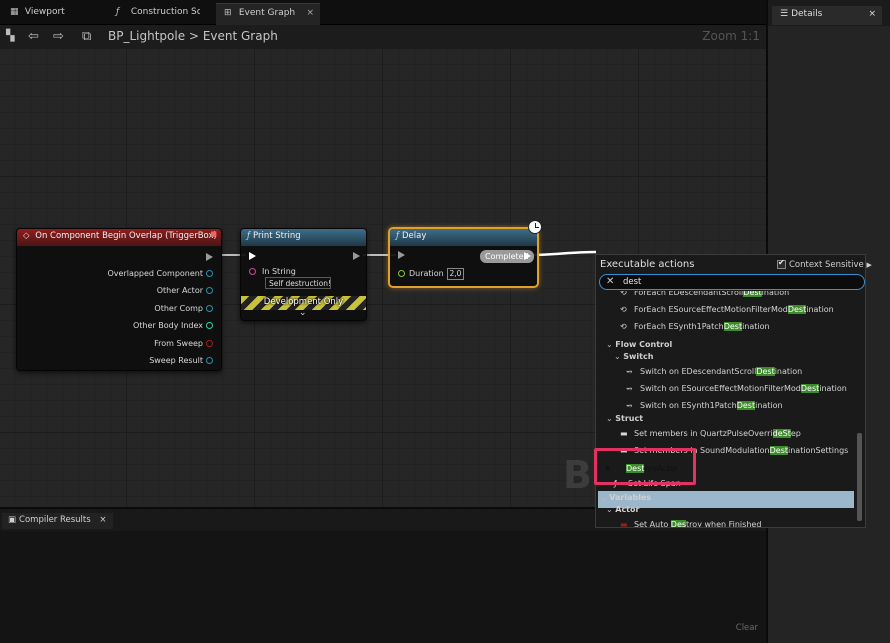  I want to click on breadcrumb: BP_Lightpole > Event Graph, so click(193, 36).